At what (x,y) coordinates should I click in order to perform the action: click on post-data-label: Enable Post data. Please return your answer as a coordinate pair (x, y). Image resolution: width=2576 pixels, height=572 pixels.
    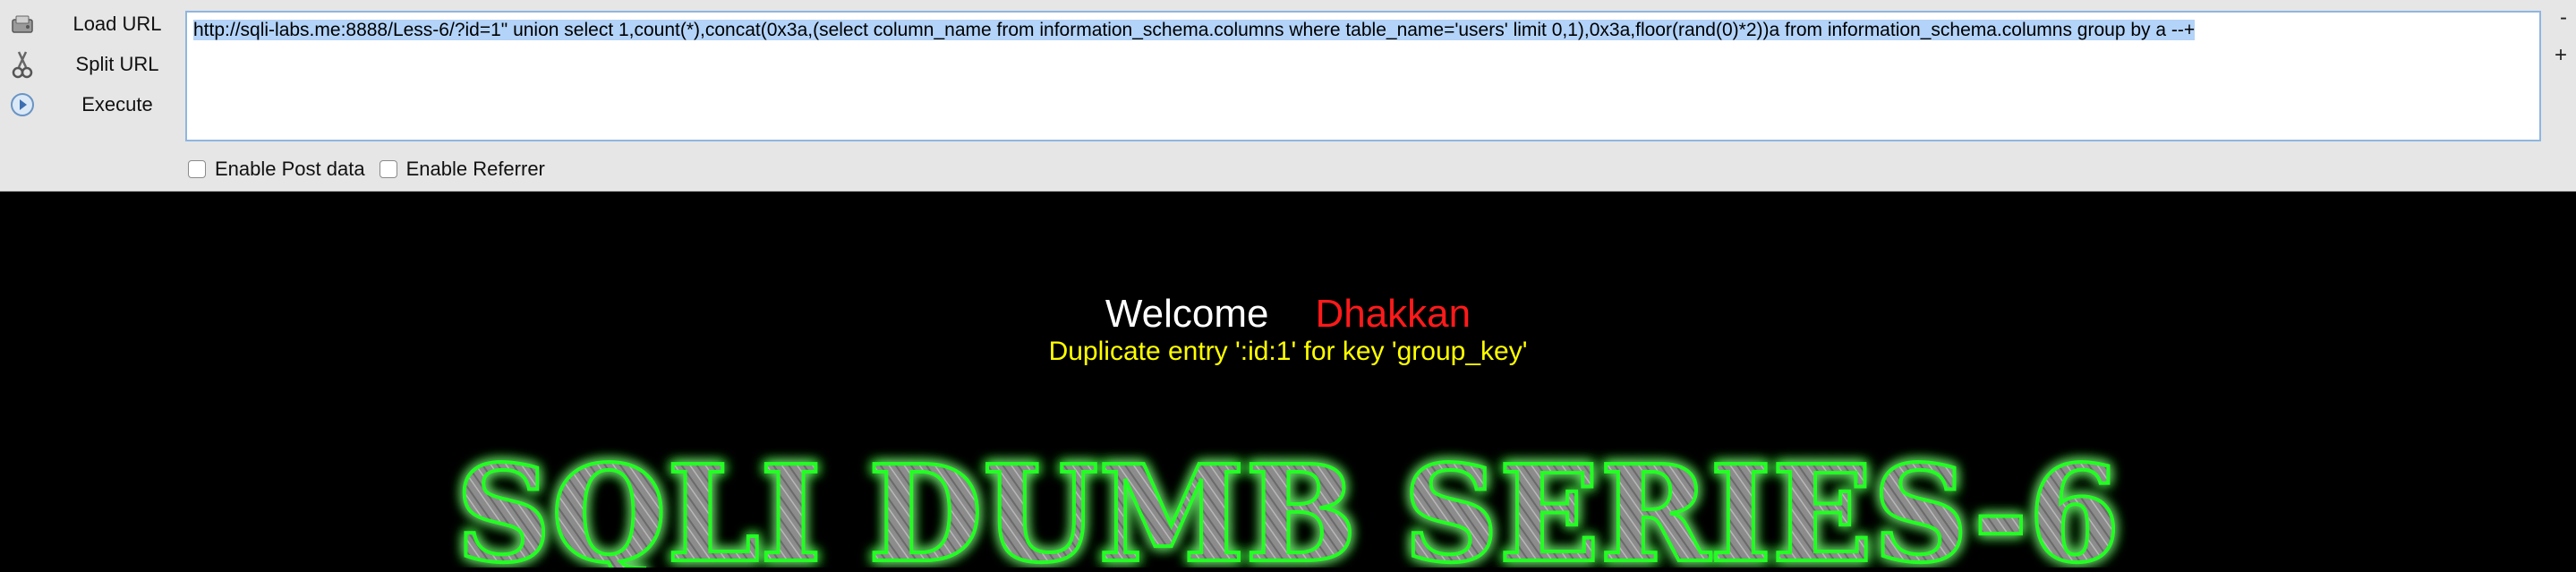
    Looking at the image, I should click on (290, 169).